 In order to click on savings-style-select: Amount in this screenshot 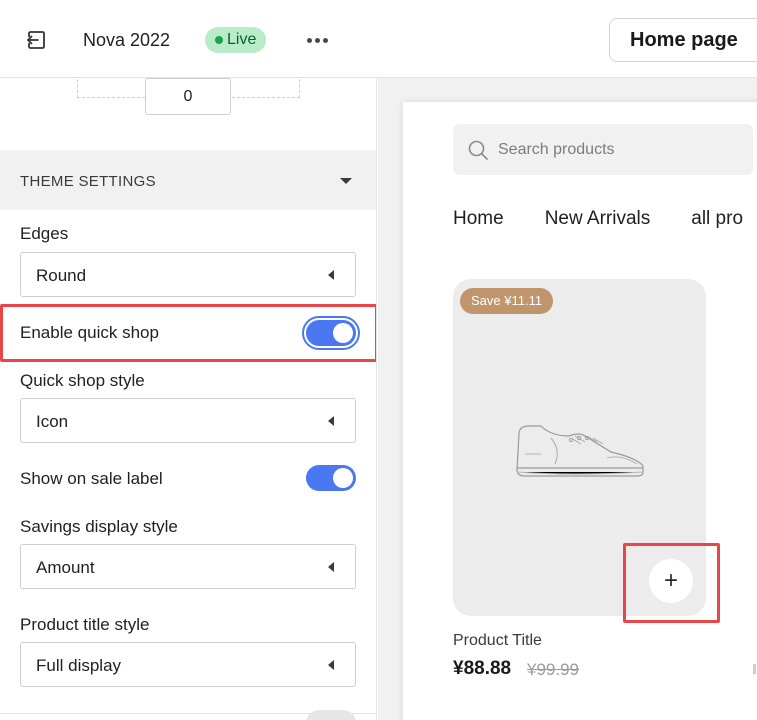, I will do `click(188, 566)`.